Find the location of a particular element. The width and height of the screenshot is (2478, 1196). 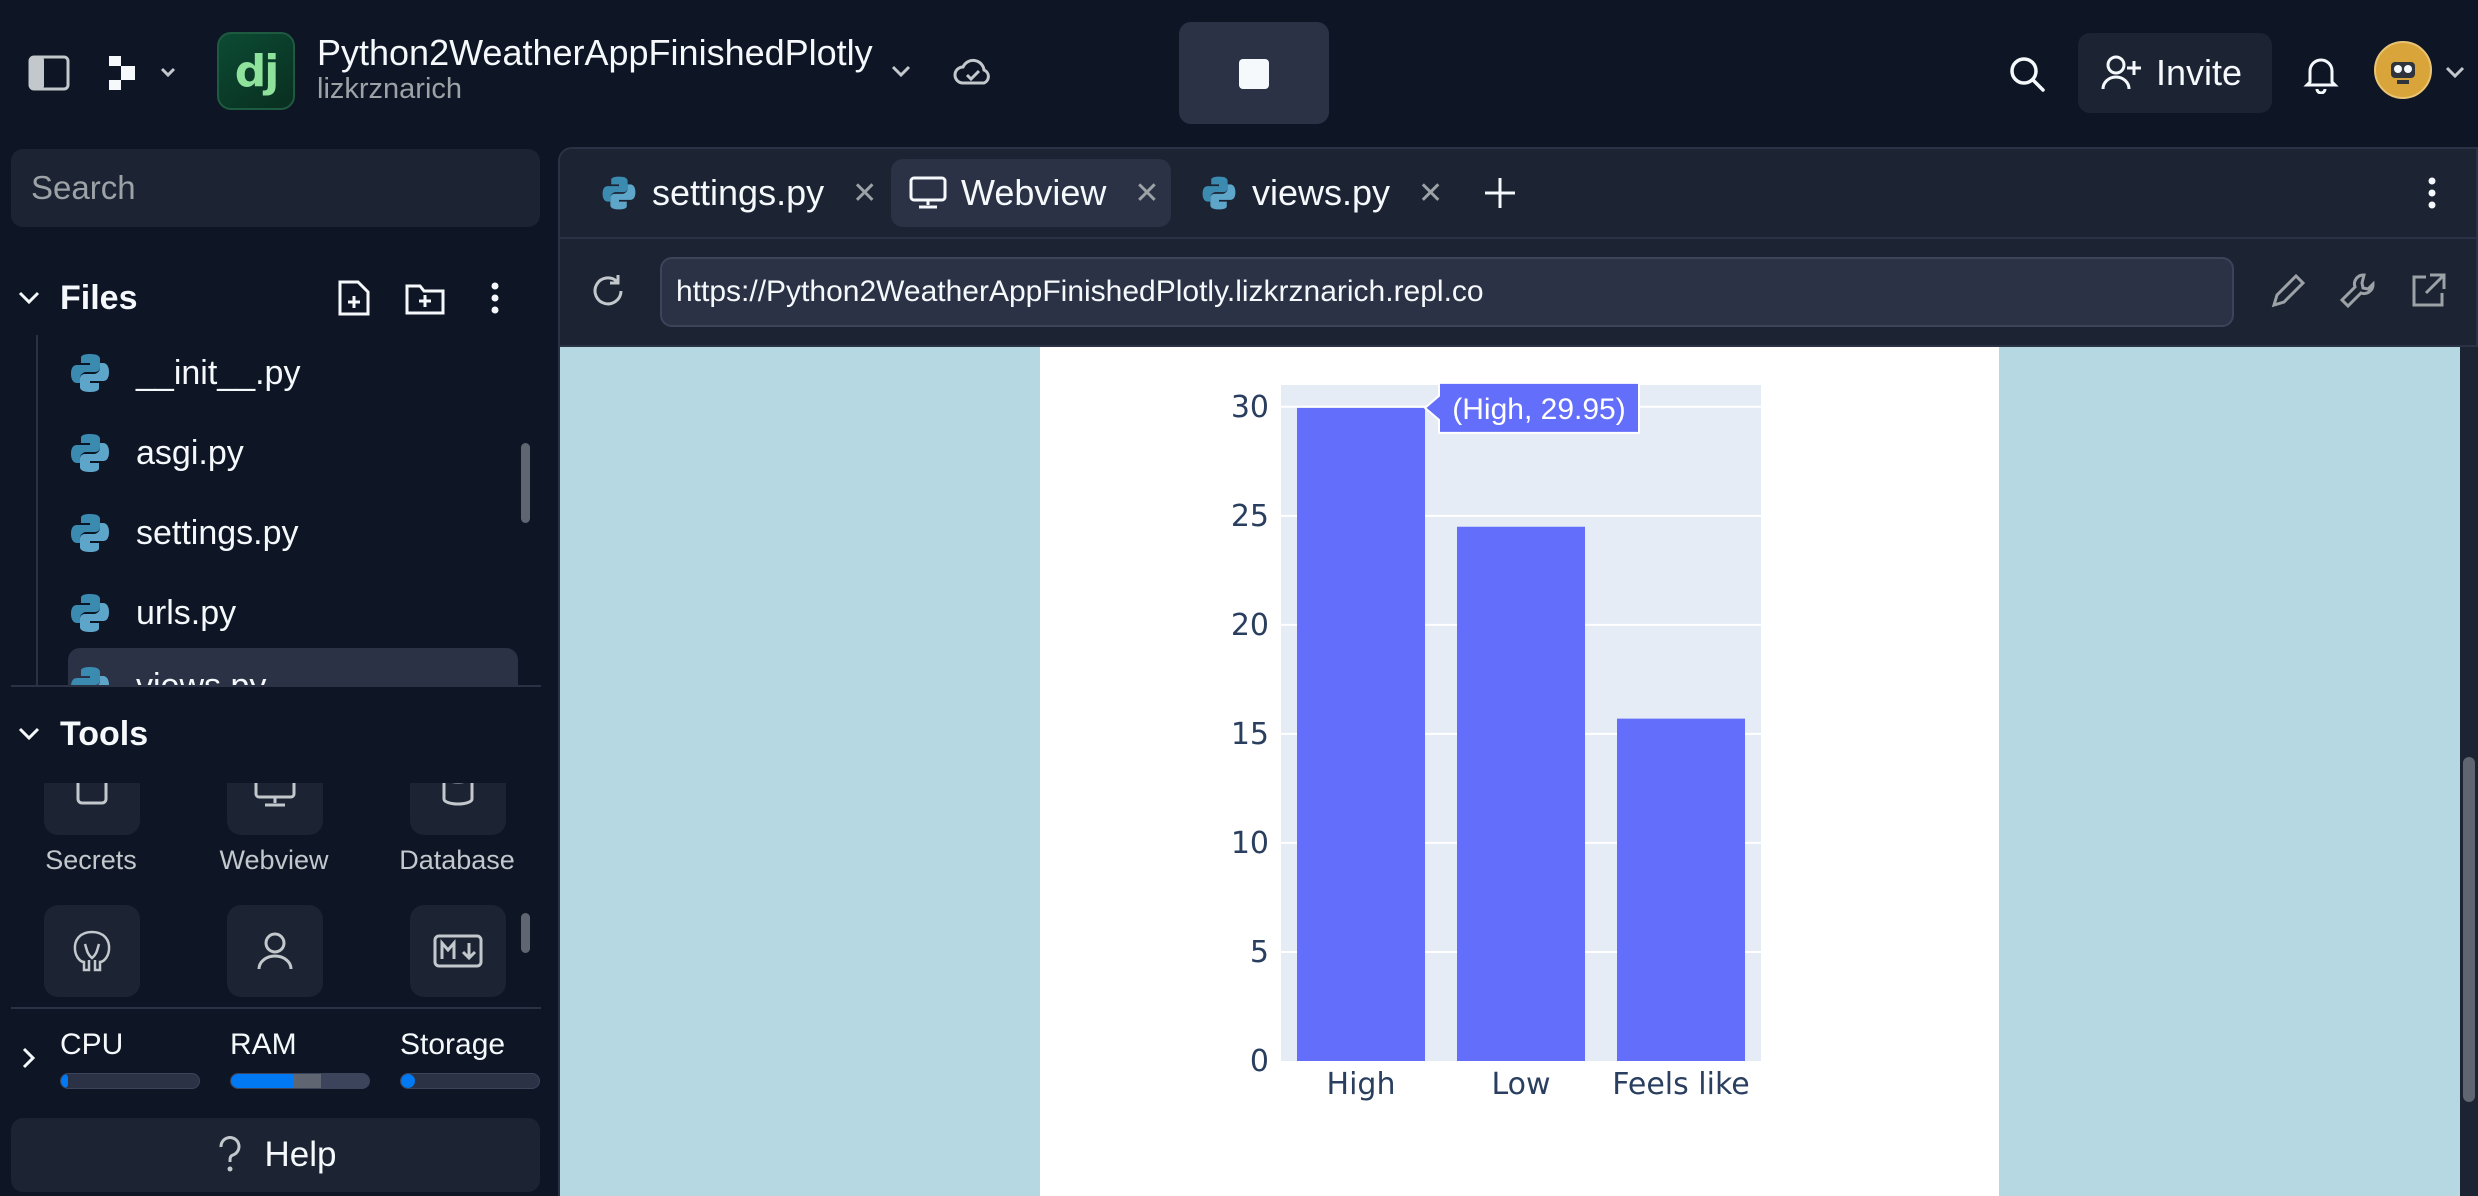

cpu-label: CPU is located at coordinates (92, 1044).